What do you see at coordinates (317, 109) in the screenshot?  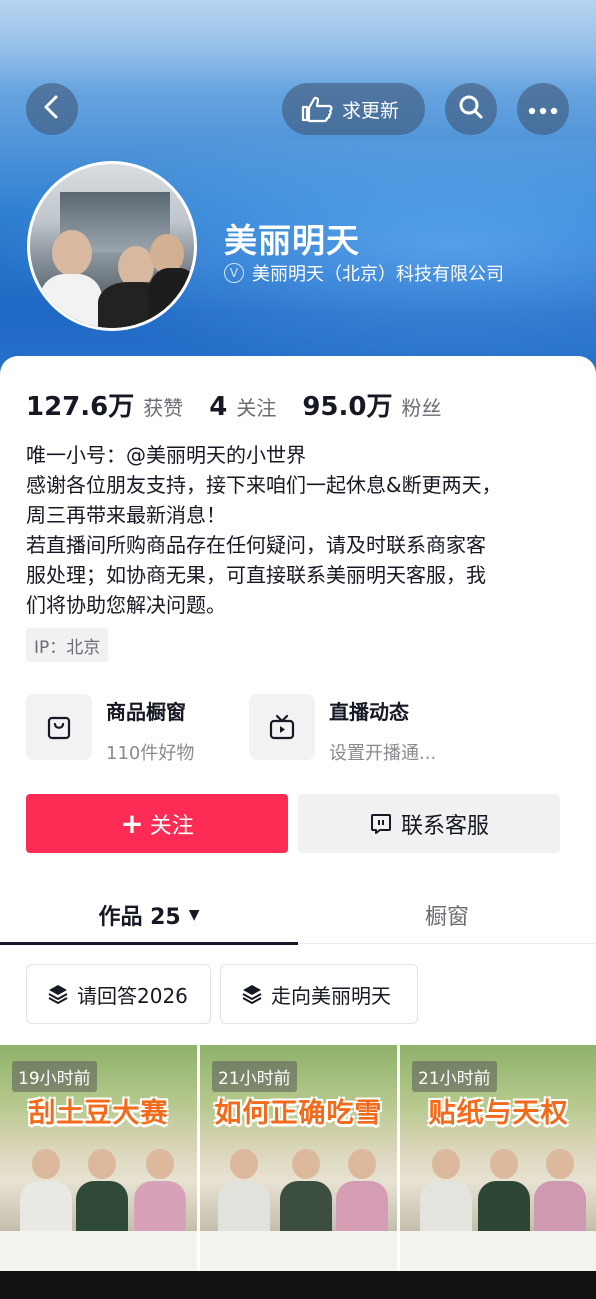 I see `hand-point-icon` at bounding box center [317, 109].